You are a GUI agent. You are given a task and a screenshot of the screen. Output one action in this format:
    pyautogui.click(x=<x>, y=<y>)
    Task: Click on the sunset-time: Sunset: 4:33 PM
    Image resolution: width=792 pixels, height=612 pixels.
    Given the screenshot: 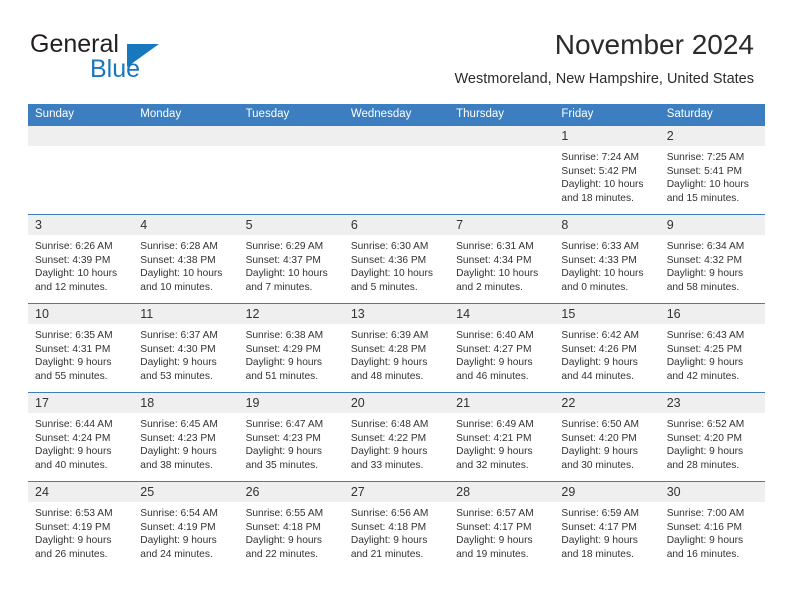 What is the action you would take?
    pyautogui.click(x=599, y=260)
    